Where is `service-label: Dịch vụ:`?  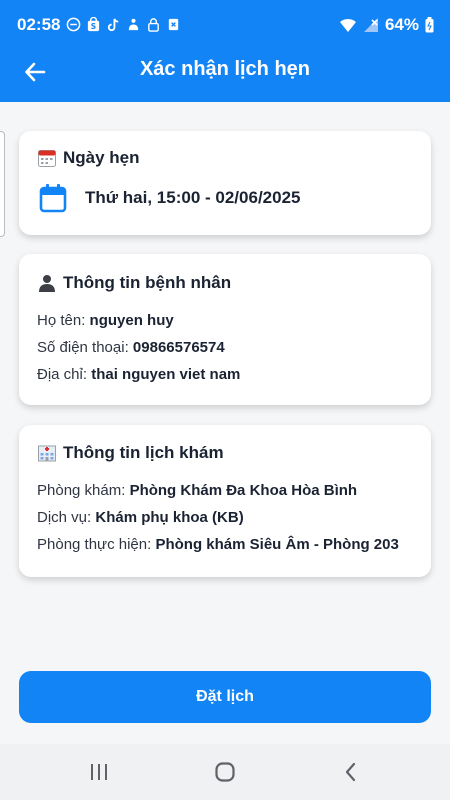 service-label: Dịch vụ: is located at coordinates (64, 517).